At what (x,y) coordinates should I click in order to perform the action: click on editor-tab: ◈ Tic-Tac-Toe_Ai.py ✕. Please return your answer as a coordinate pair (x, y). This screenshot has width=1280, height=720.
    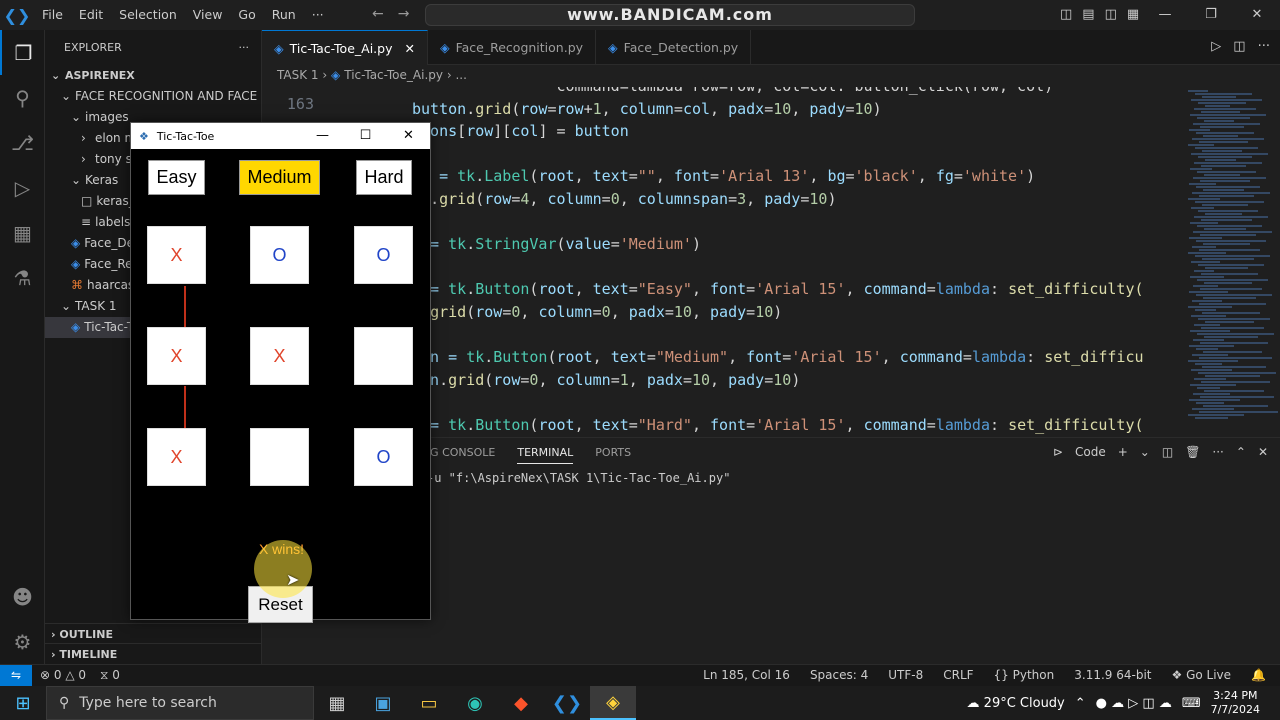
    Looking at the image, I should click on (345, 47).